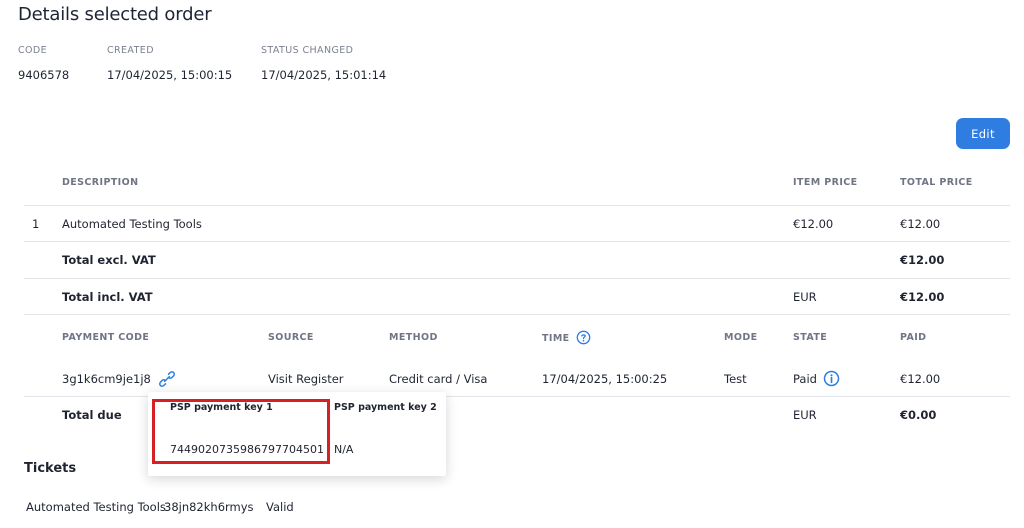  What do you see at coordinates (130, 50) in the screenshot?
I see `created-label: CREATED` at bounding box center [130, 50].